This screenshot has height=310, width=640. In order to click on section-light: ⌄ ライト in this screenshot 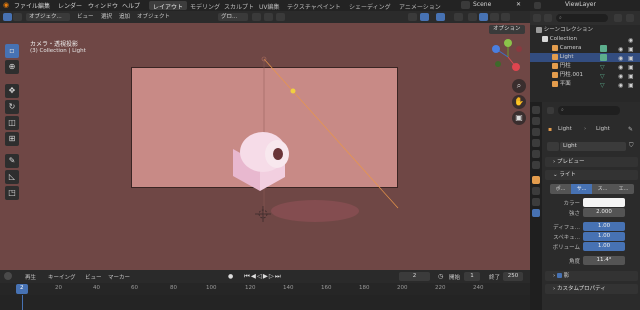, I will do `click(591, 175)`.